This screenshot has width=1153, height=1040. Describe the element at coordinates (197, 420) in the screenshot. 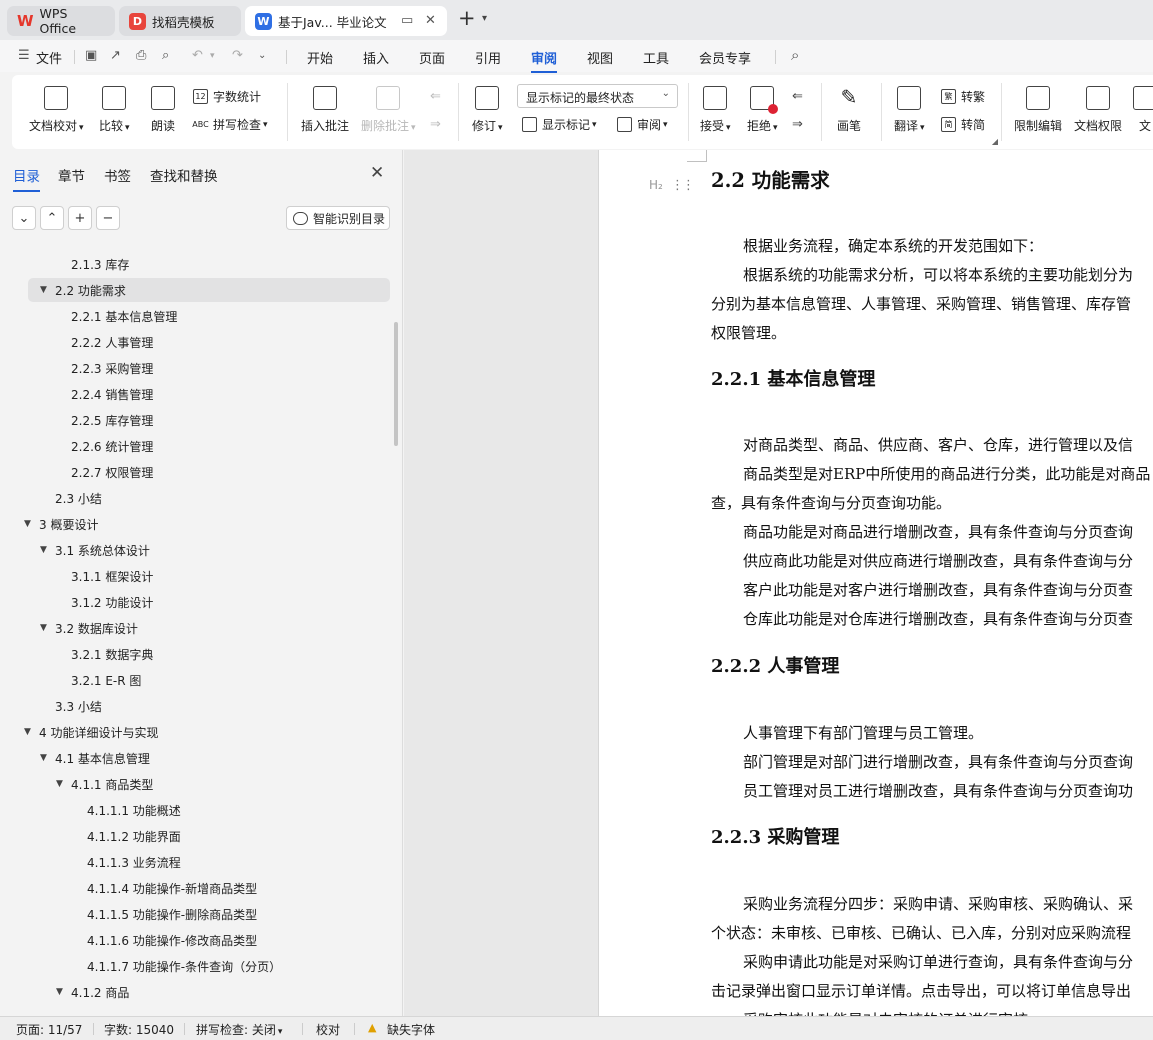

I see `toc-item: 2.2.5 库存管理` at that location.